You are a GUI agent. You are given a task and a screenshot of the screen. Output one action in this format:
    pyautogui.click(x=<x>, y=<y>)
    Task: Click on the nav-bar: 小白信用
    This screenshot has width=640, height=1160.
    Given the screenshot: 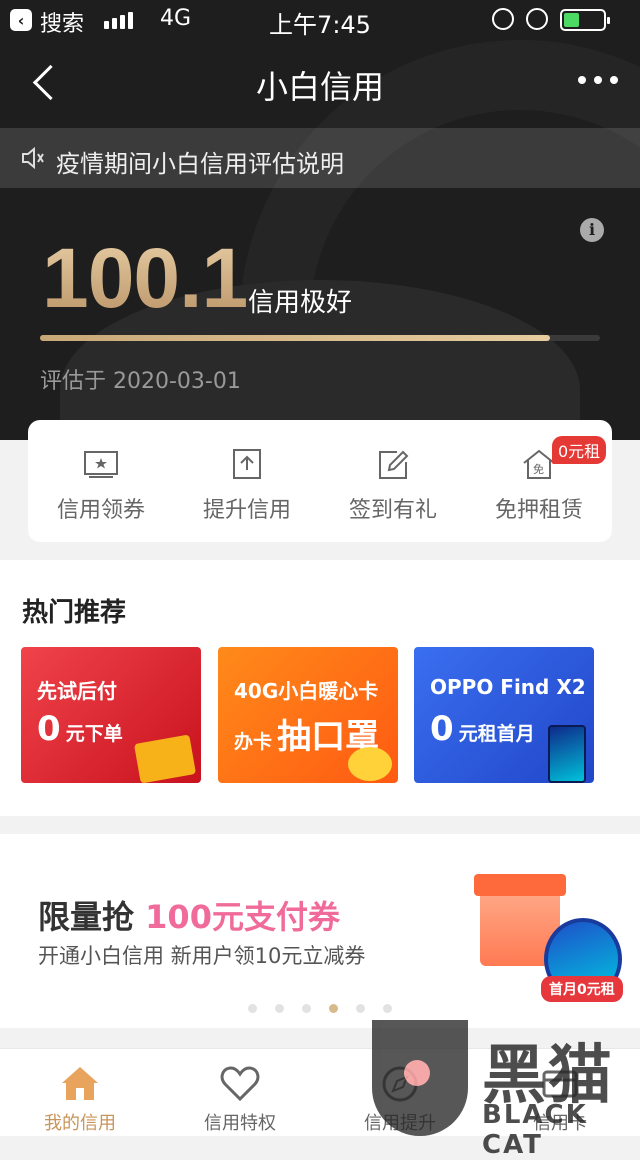 What is the action you would take?
    pyautogui.click(x=320, y=84)
    